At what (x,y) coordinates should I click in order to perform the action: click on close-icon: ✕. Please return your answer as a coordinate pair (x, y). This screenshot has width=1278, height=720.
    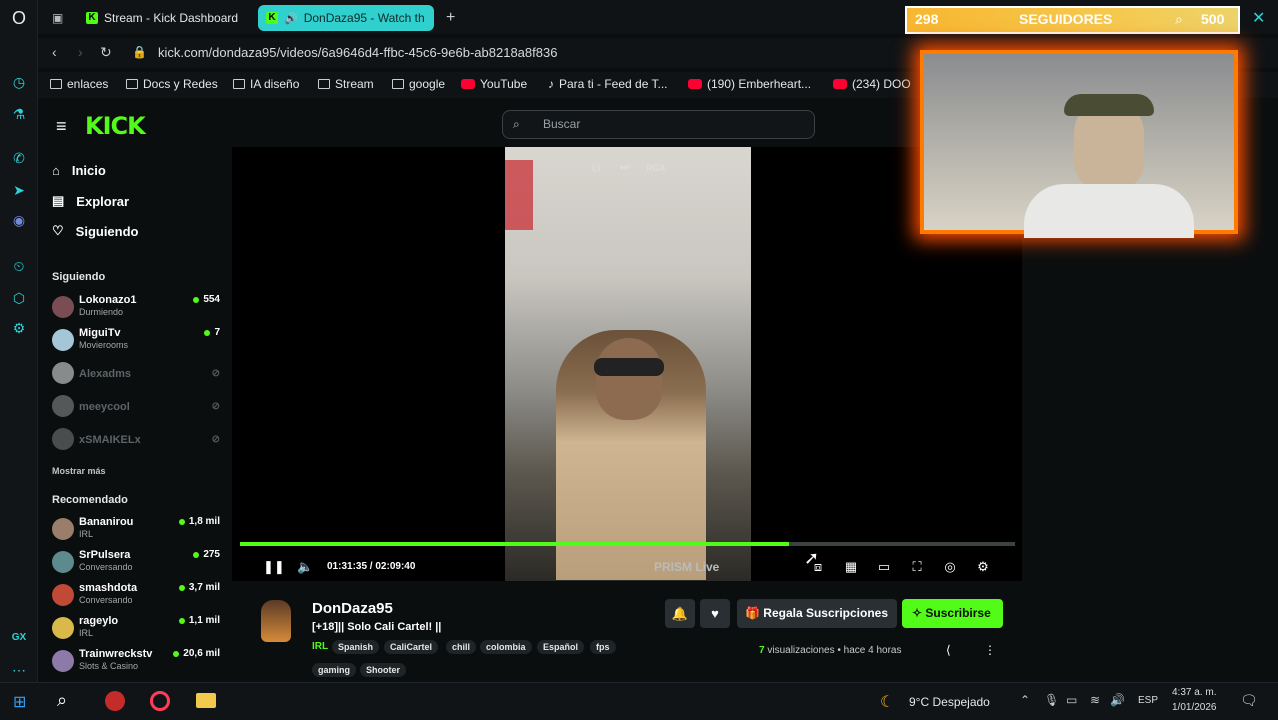
    Looking at the image, I should click on (1258, 18).